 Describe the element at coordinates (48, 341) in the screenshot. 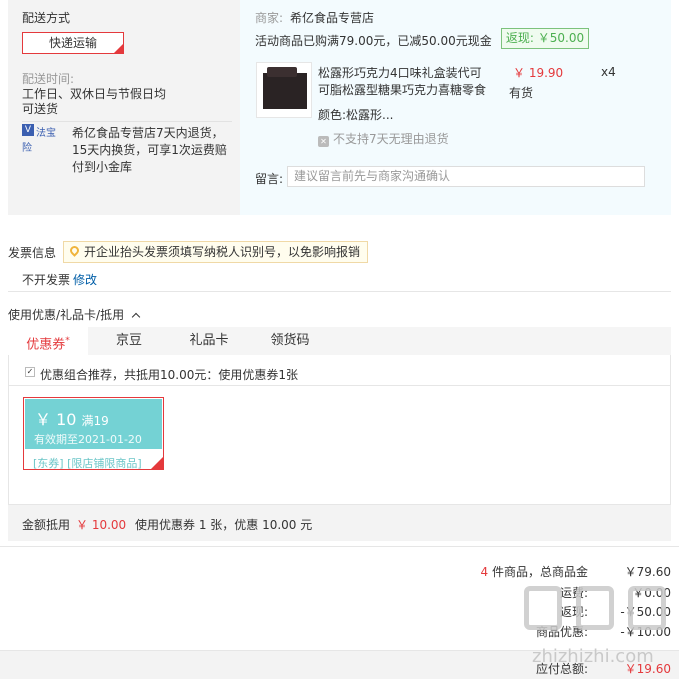

I see `tab-coupons: 优惠券*` at that location.